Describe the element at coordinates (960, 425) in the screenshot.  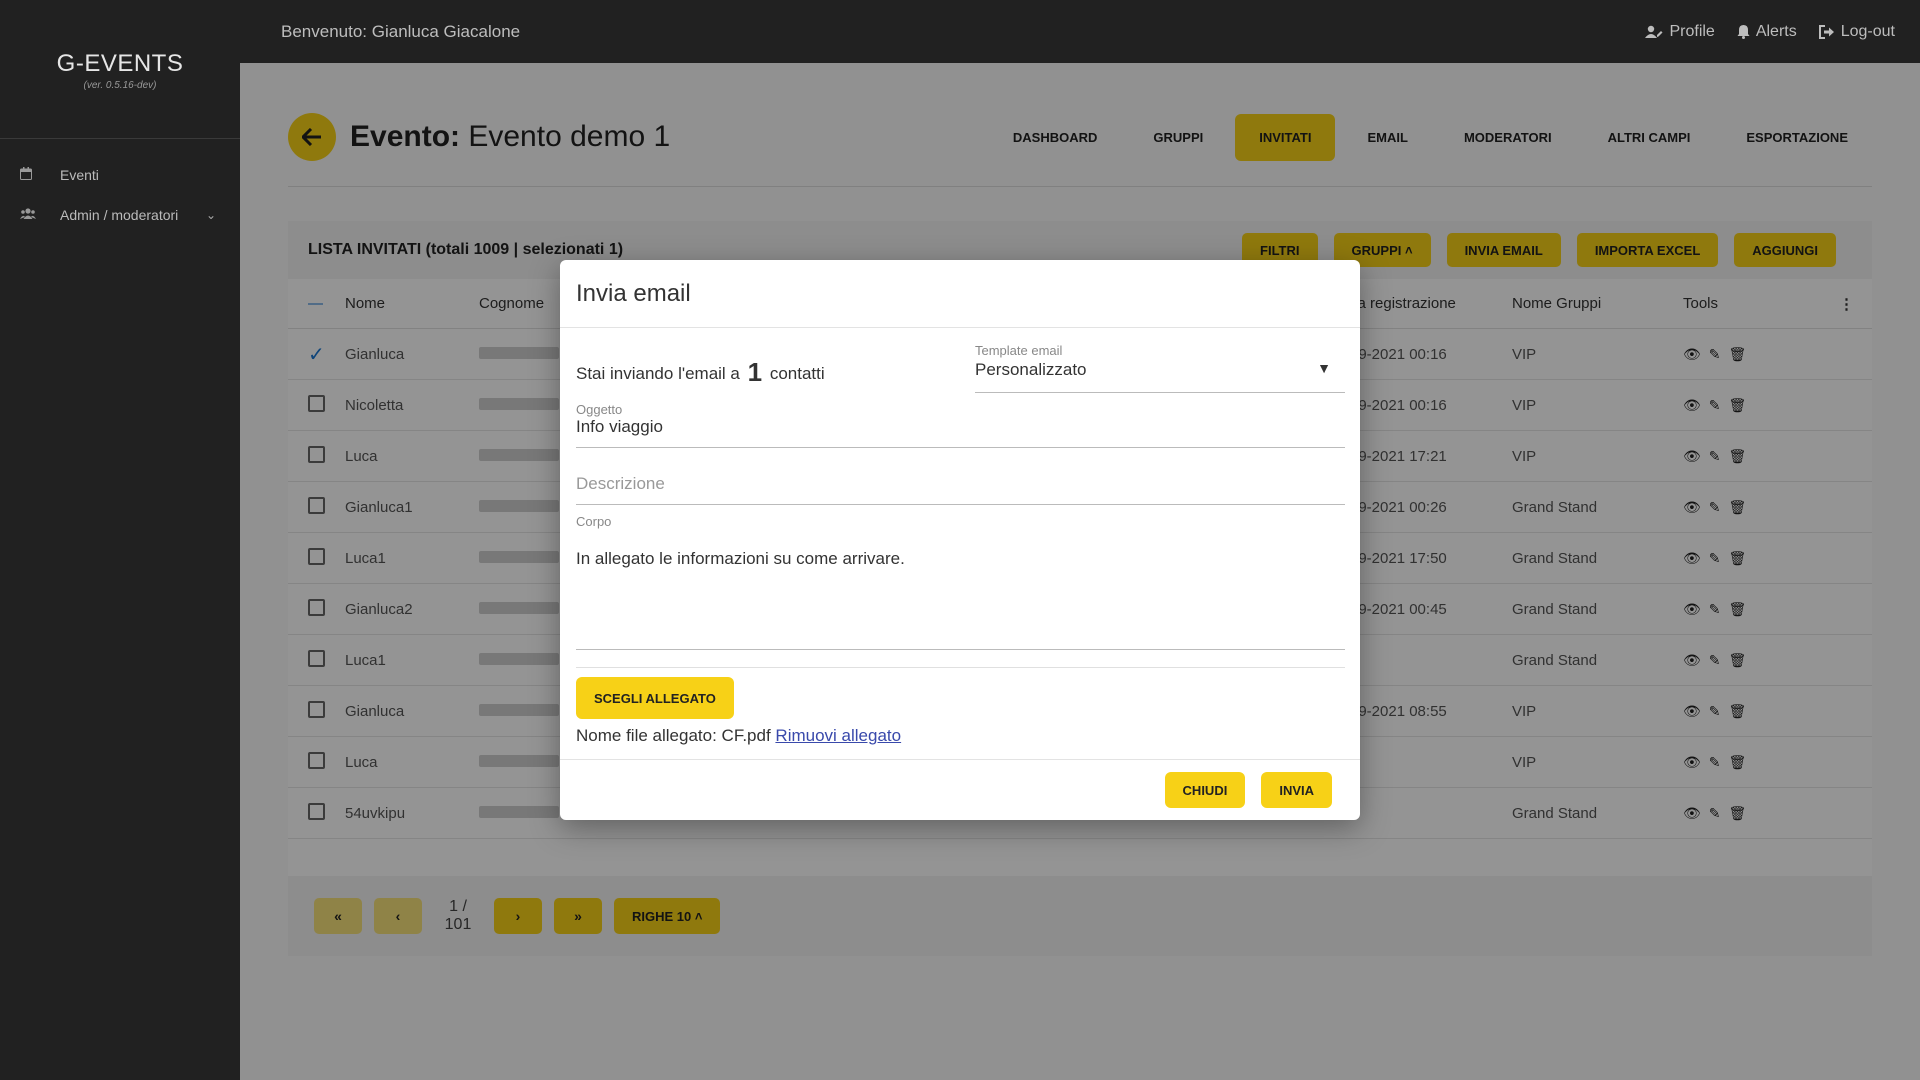
I see `oggetto-field: Oggetto Info viaggio` at that location.